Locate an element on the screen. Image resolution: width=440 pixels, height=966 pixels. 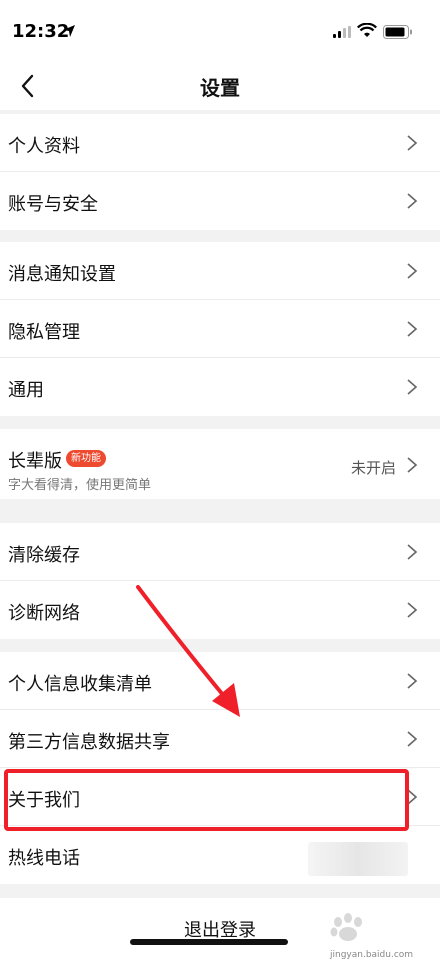
page-title: 设置 is located at coordinates (220, 88).